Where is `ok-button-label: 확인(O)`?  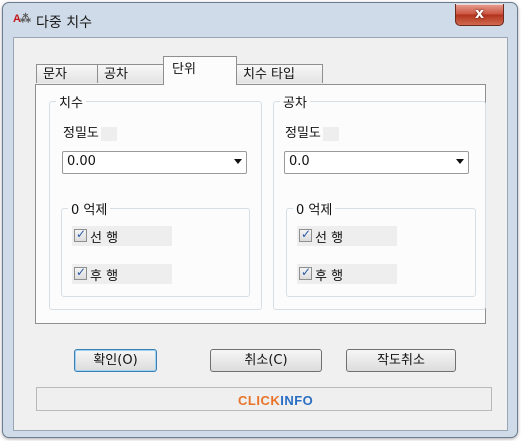
ok-button-label: 확인(O) is located at coordinates (115, 360).